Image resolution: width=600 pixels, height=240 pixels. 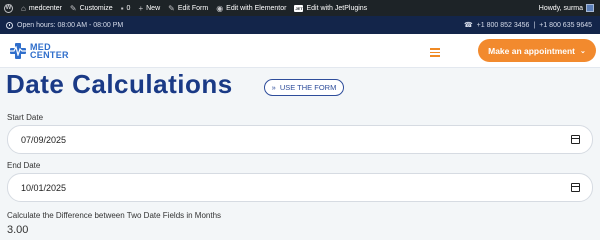 I want to click on logo-line-2: CENTER, so click(x=49, y=54).